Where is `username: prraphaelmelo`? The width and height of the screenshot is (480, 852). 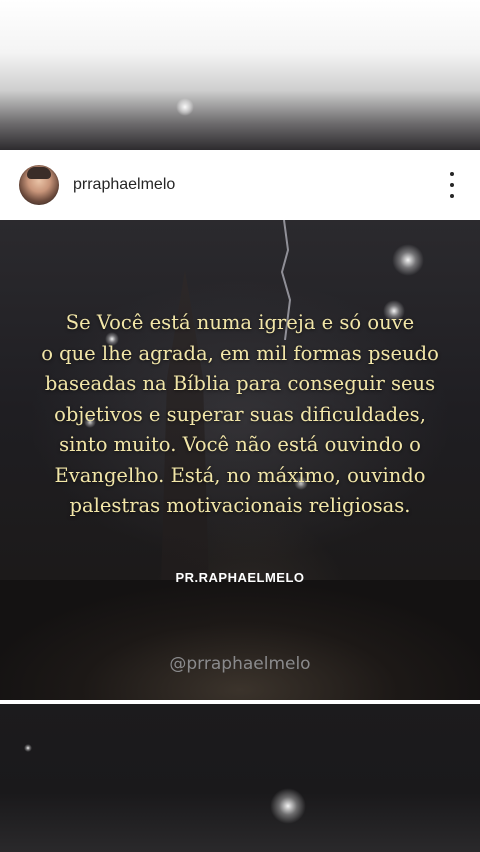
username: prraphaelmelo is located at coordinates (124, 185).